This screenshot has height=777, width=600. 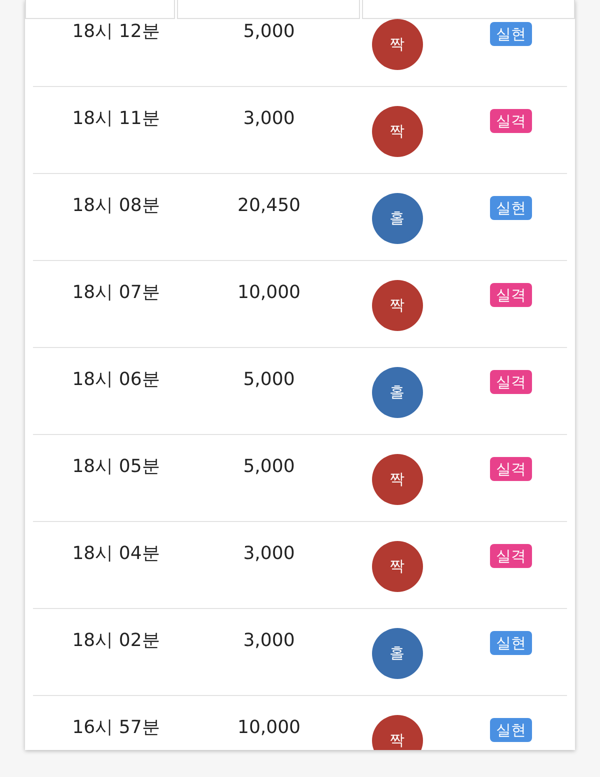 I want to click on time-text: 18시 08분, so click(x=116, y=206).